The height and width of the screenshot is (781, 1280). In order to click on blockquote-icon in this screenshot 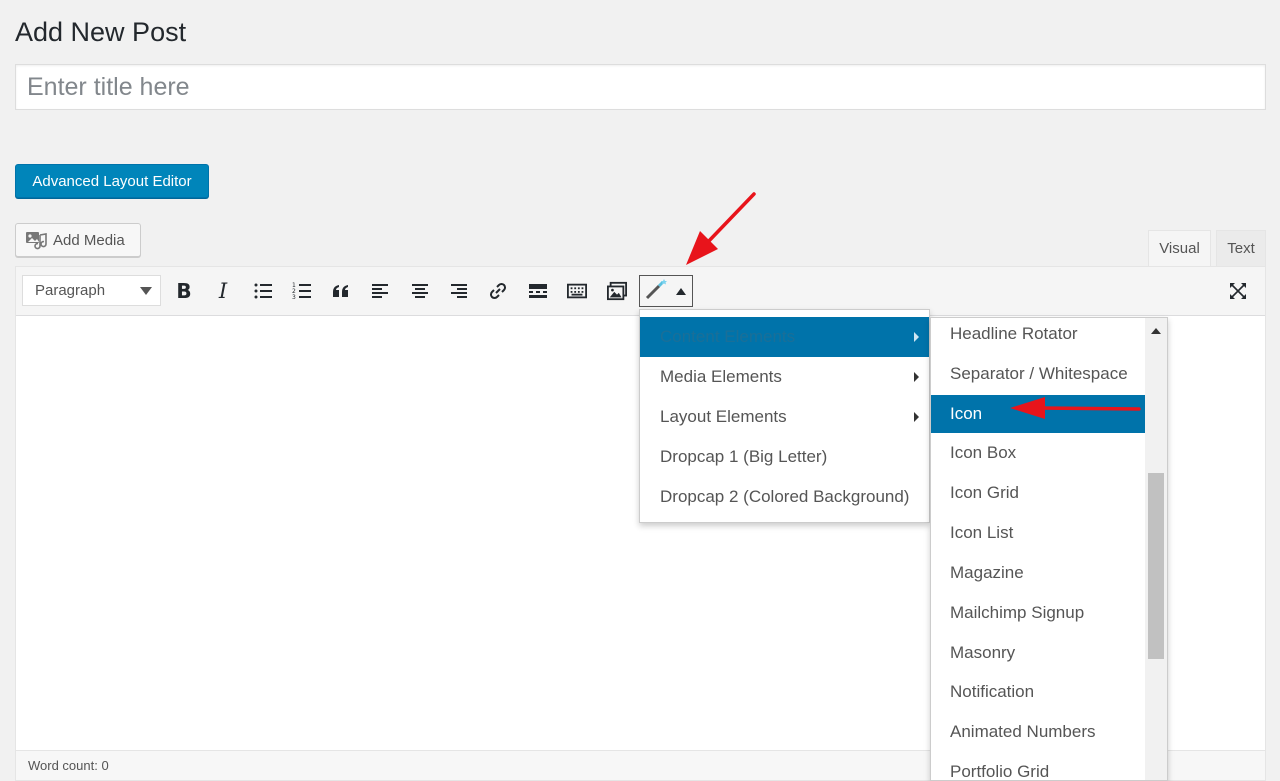, I will do `click(341, 291)`.